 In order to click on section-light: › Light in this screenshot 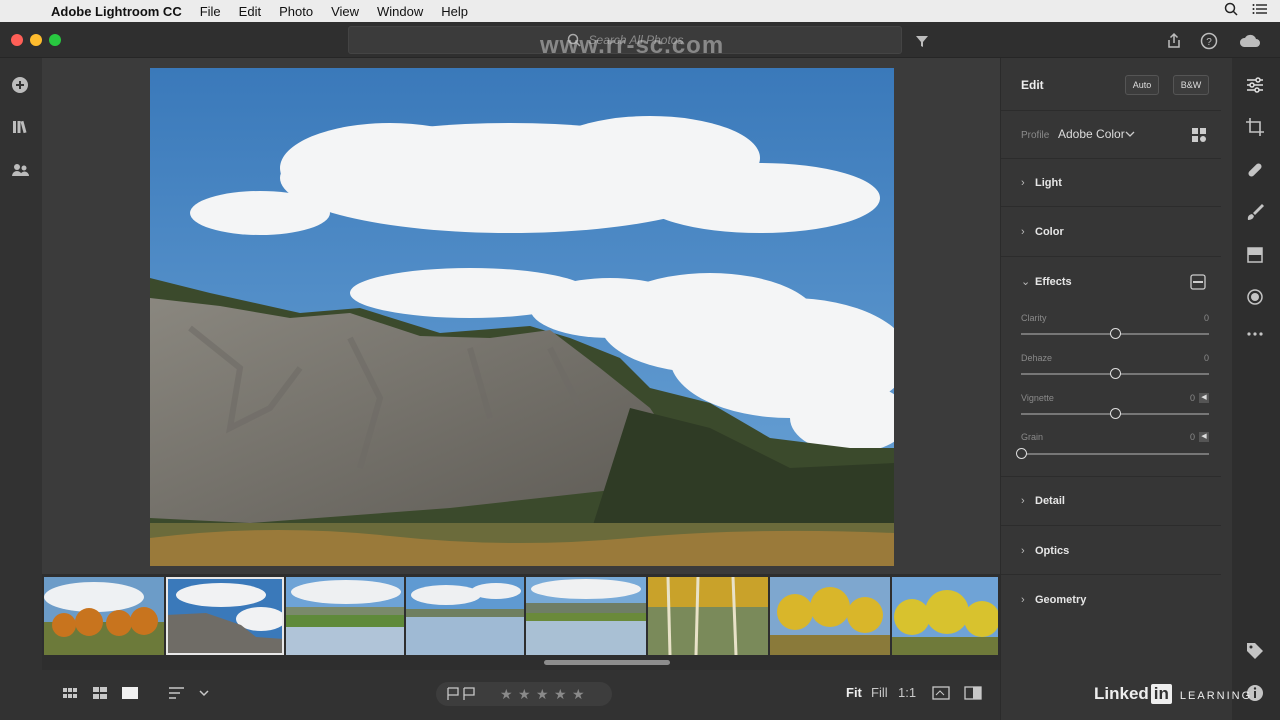, I will do `click(1041, 183)`.